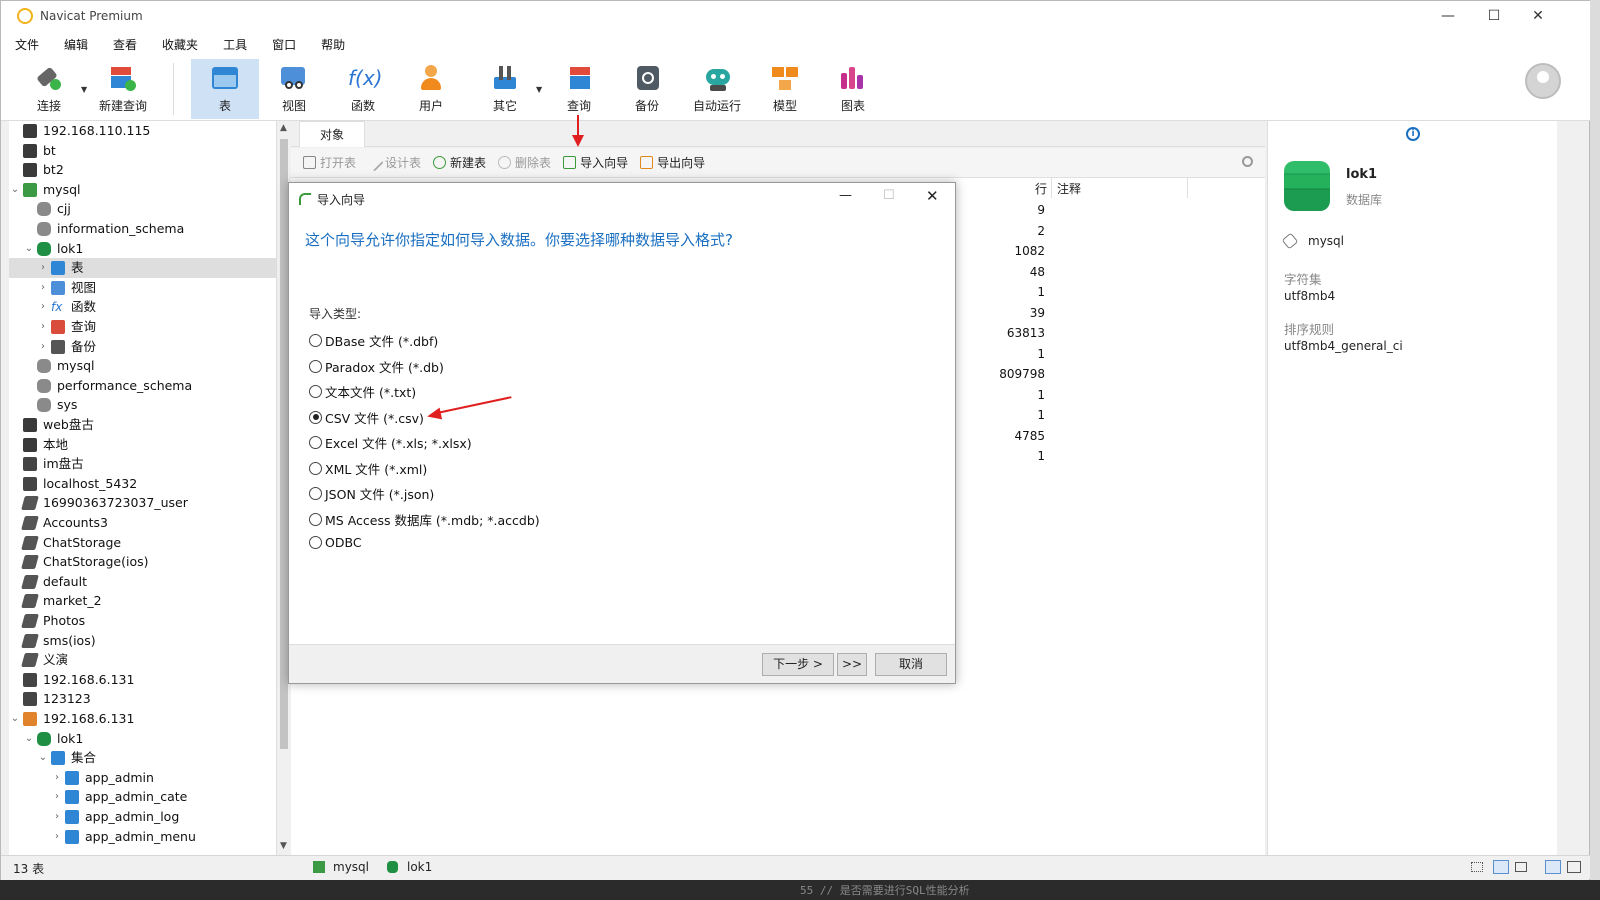 The width and height of the screenshot is (1600, 900). What do you see at coordinates (66, 347) in the screenshot?
I see `tree-item-backups: › 备份` at bounding box center [66, 347].